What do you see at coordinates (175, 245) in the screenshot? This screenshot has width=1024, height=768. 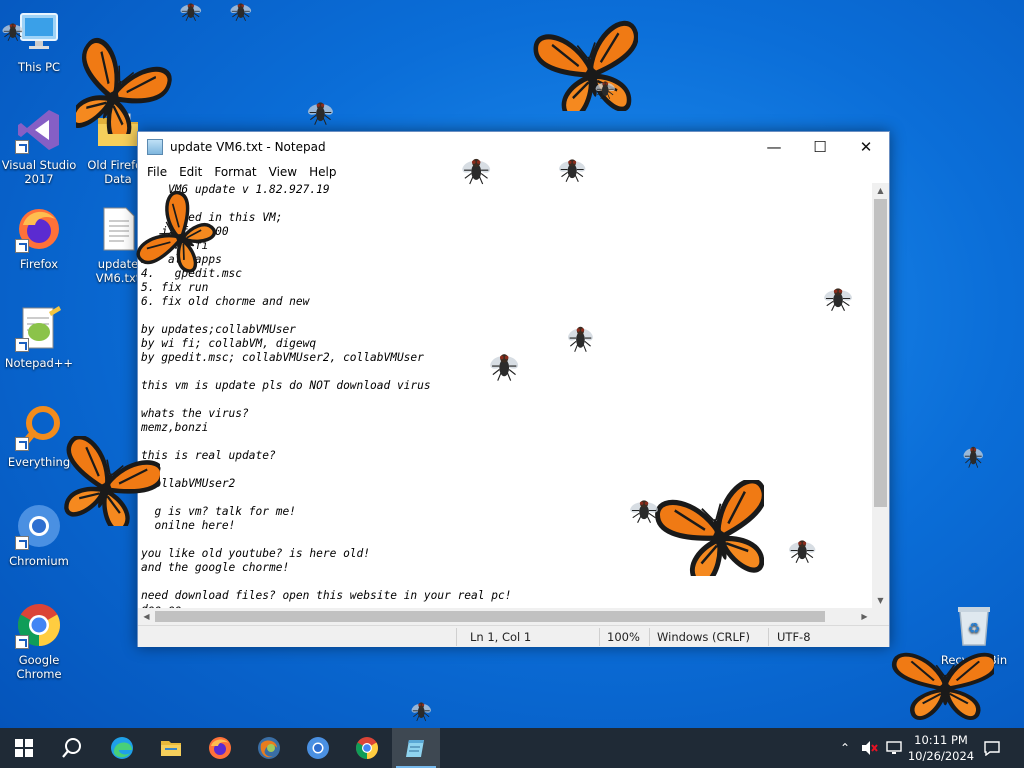 I see `editor-line: x wi fi` at bounding box center [175, 245].